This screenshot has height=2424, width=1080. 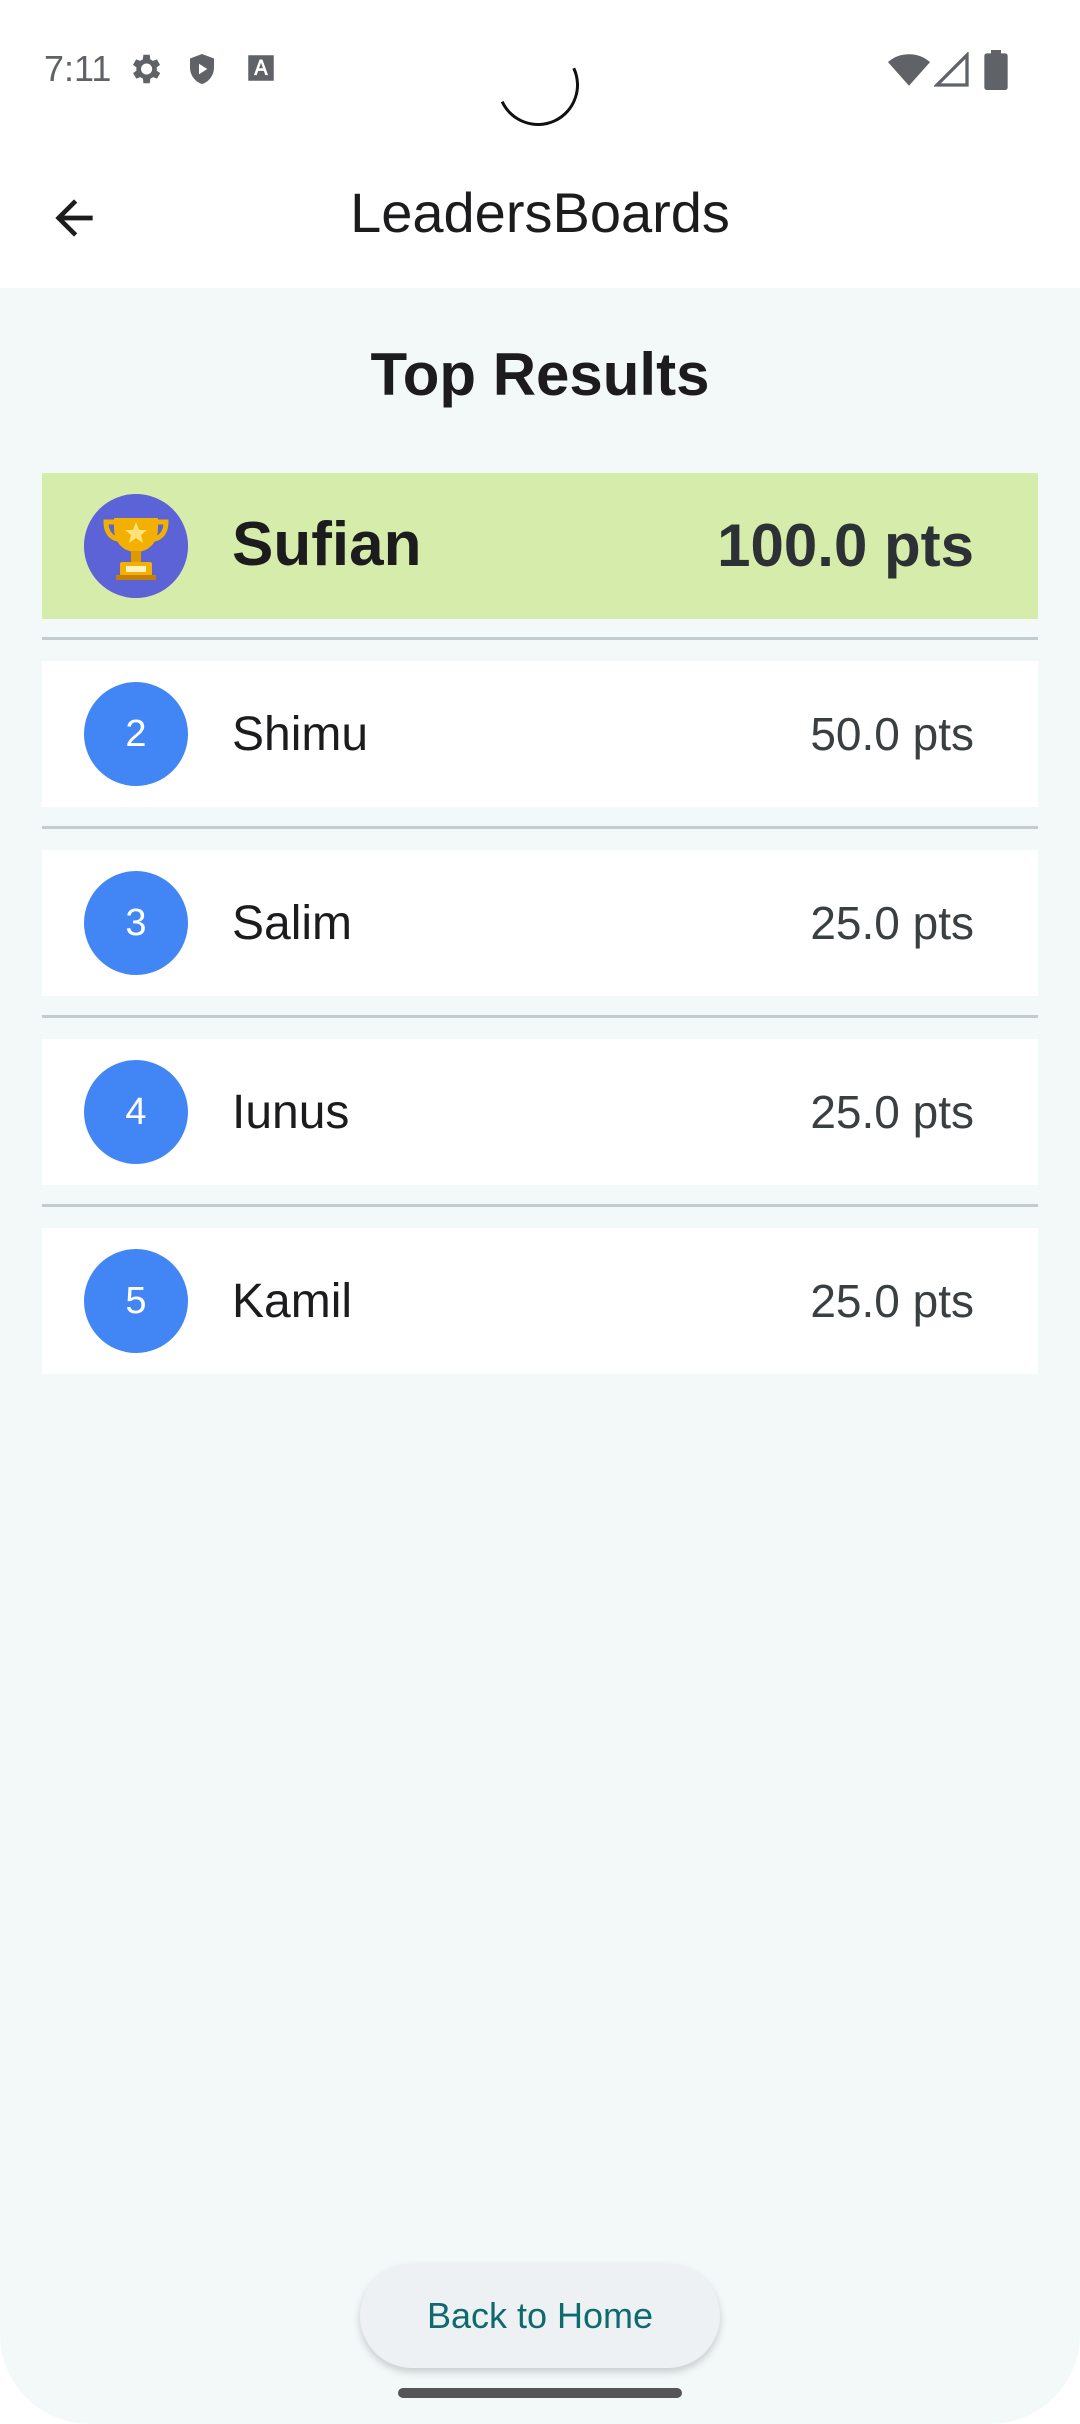 What do you see at coordinates (909, 70) in the screenshot?
I see `wifi-icon` at bounding box center [909, 70].